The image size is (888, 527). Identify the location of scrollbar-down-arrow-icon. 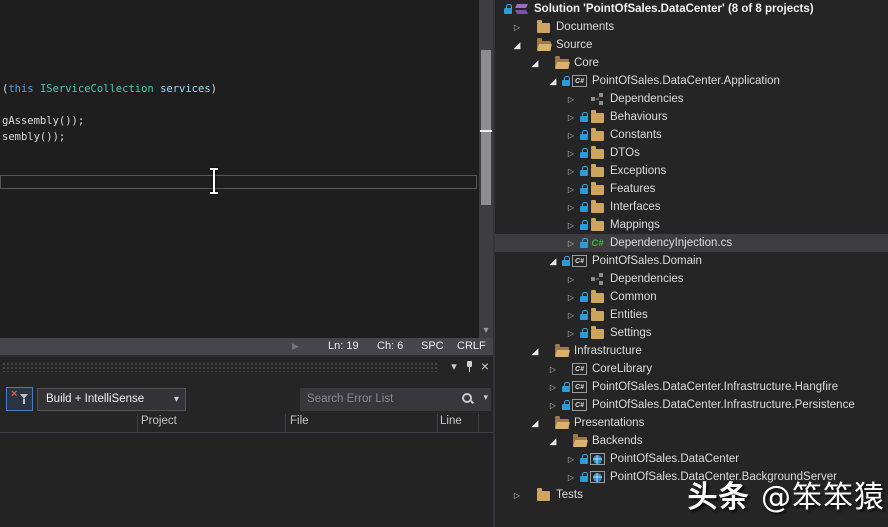
(486, 331).